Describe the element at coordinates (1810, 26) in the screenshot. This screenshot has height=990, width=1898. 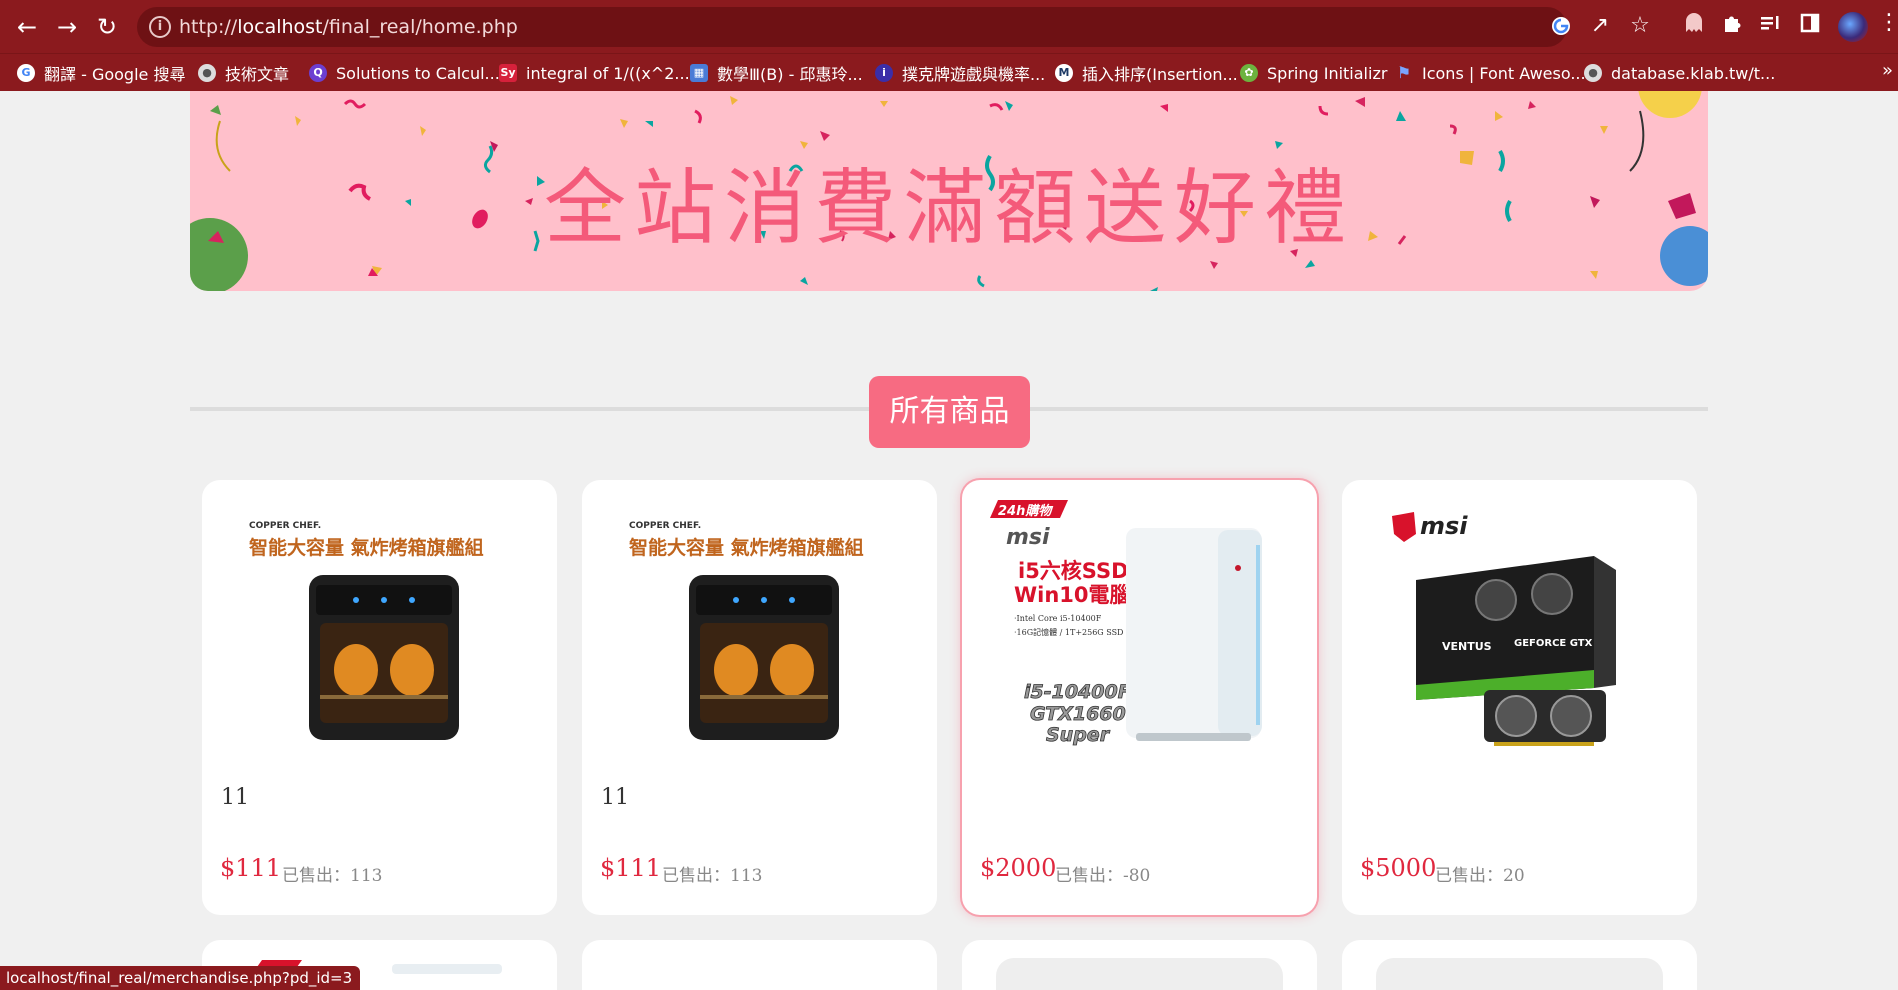
I see `side-panel-icon` at that location.